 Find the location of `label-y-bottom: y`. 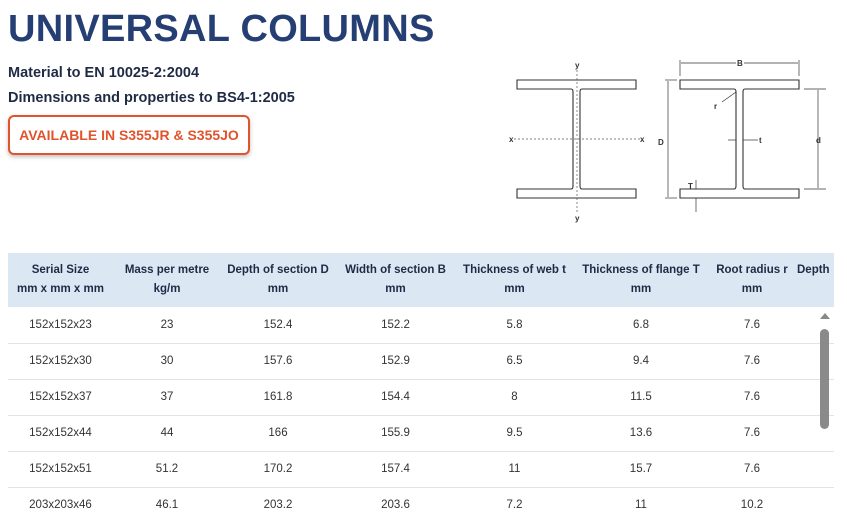

label-y-bottom: y is located at coordinates (577, 218).